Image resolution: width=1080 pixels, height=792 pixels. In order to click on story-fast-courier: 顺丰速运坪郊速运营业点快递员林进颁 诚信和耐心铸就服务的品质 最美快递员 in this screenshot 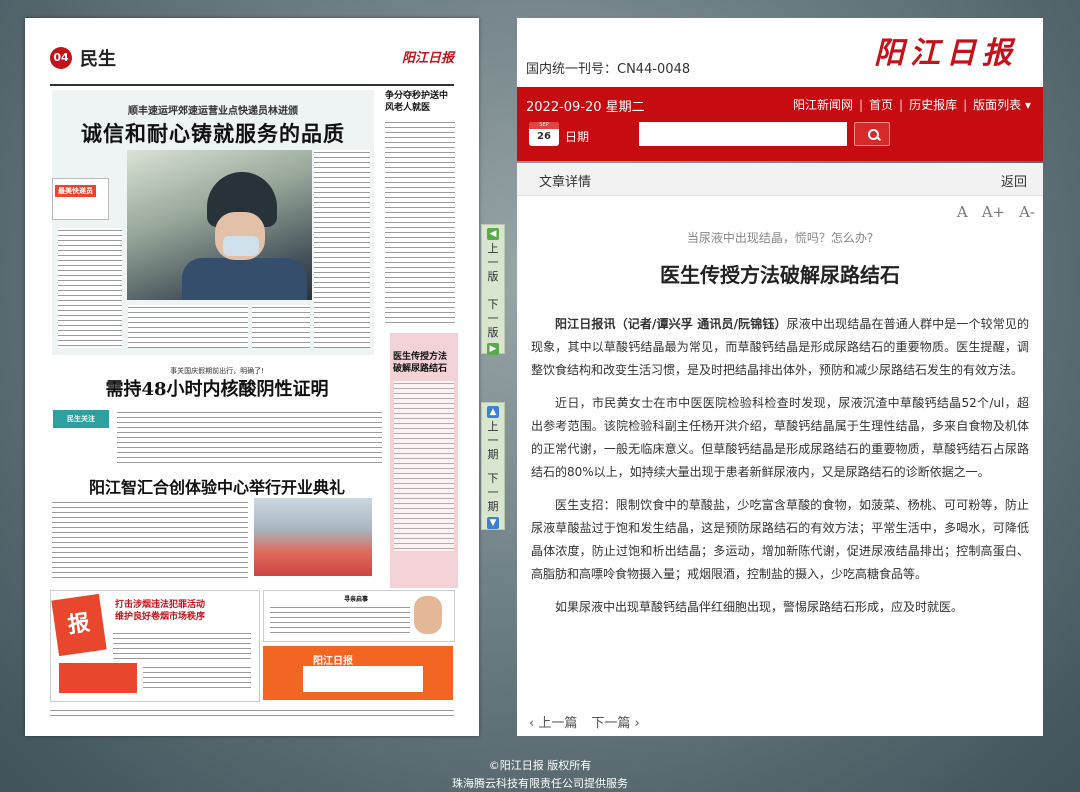, I will do `click(213, 222)`.